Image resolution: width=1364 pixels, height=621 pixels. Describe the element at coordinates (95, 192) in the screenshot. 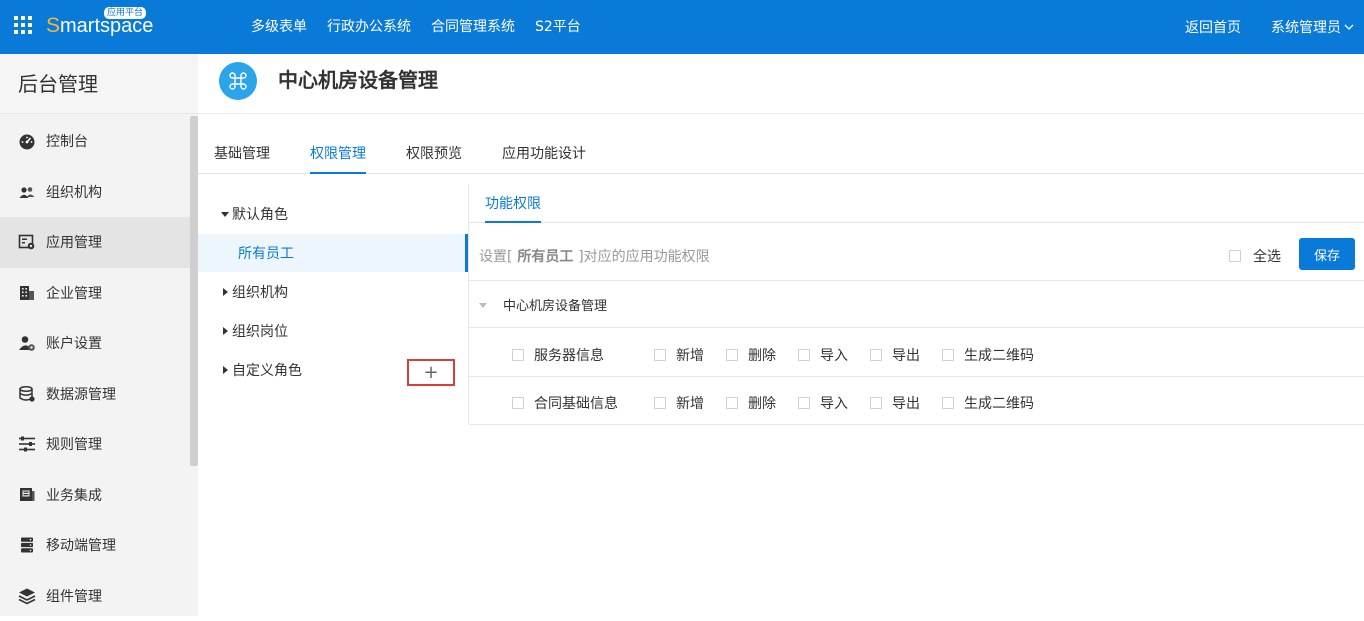

I see `sidebar-item-organization: 组织机构` at that location.